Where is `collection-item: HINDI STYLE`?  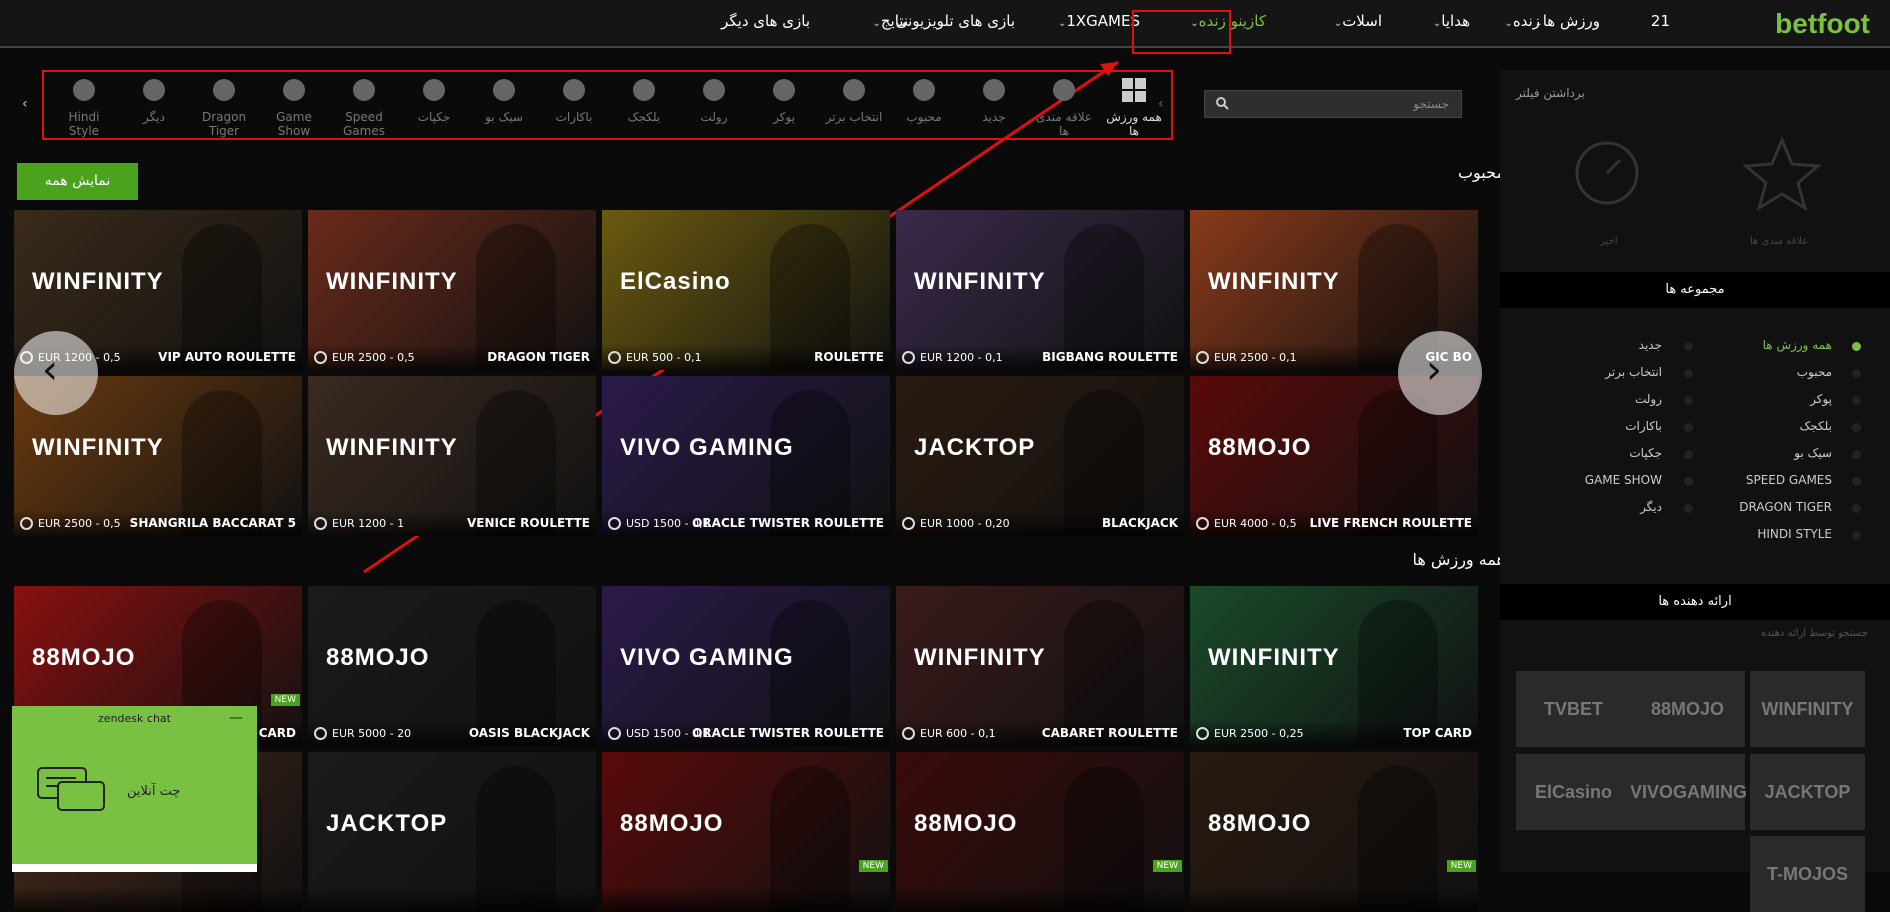
collection-item: HINDI STYLE is located at coordinates (1794, 534).